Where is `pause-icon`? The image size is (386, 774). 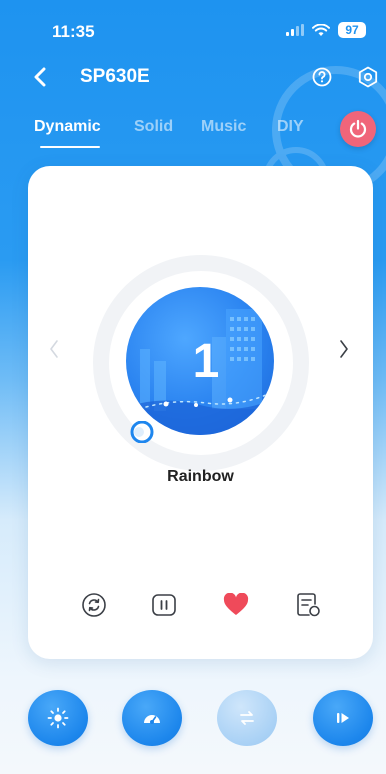 pause-icon is located at coordinates (164, 605).